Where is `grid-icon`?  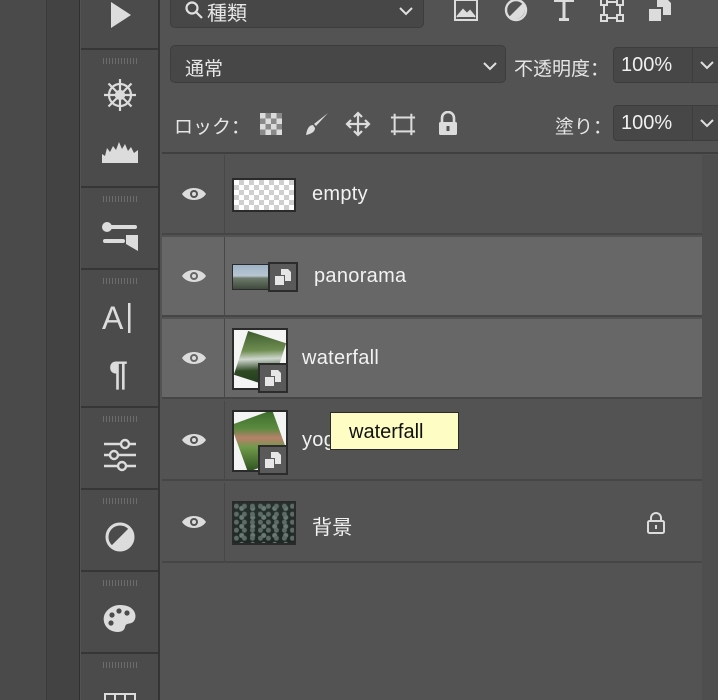 grid-icon is located at coordinates (120, 691).